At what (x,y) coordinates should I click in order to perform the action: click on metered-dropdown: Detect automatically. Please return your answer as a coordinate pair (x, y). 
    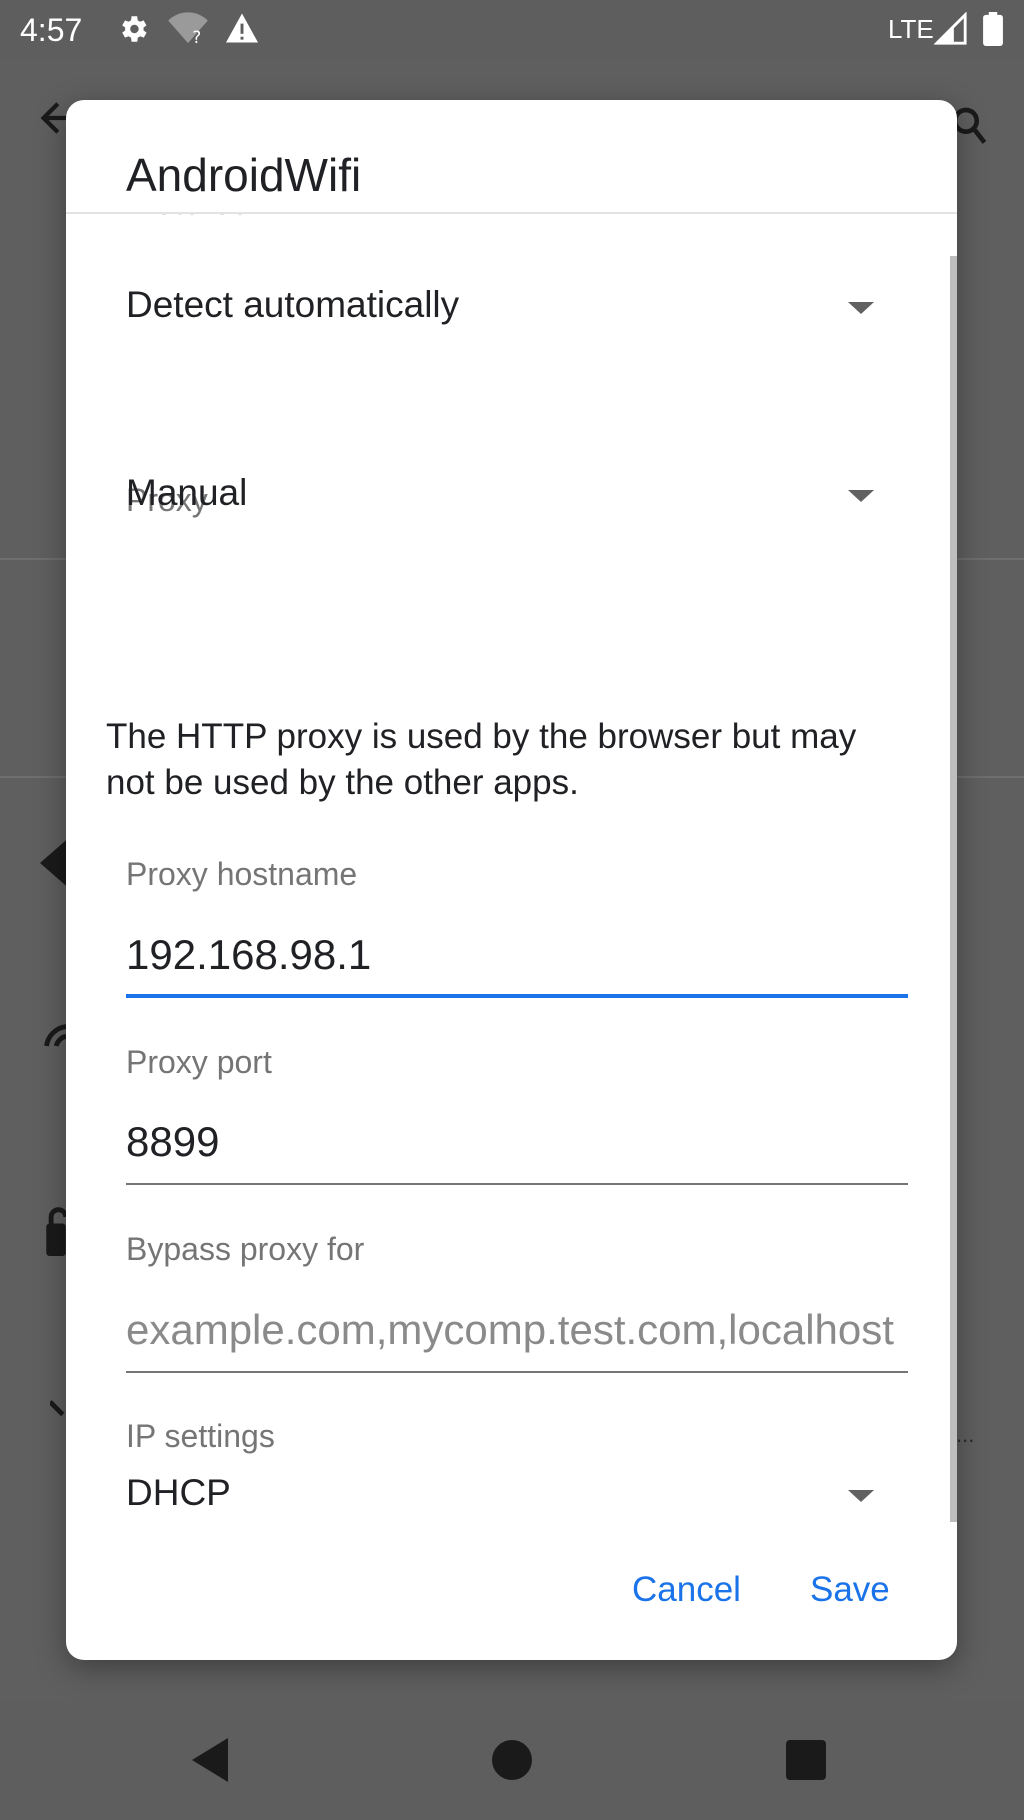
    Looking at the image, I should click on (506, 306).